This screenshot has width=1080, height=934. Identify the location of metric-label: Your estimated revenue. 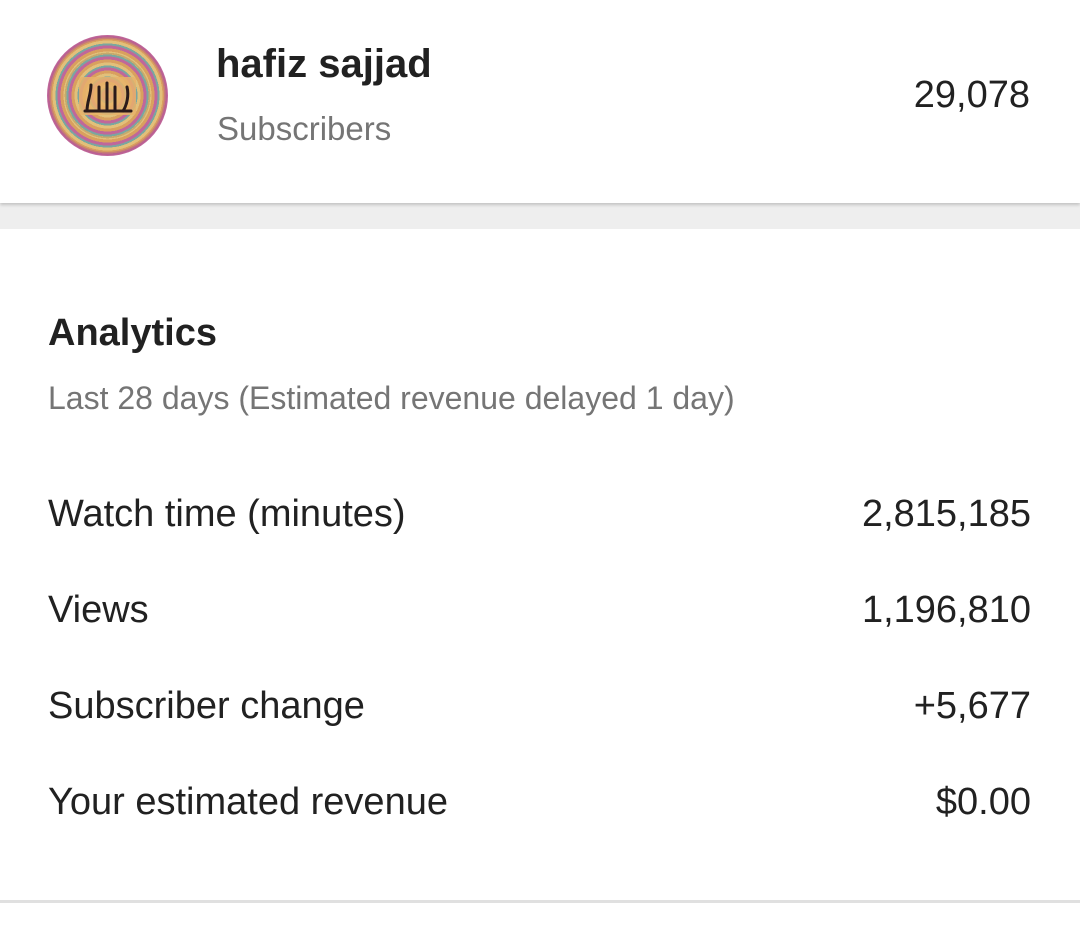
(248, 802).